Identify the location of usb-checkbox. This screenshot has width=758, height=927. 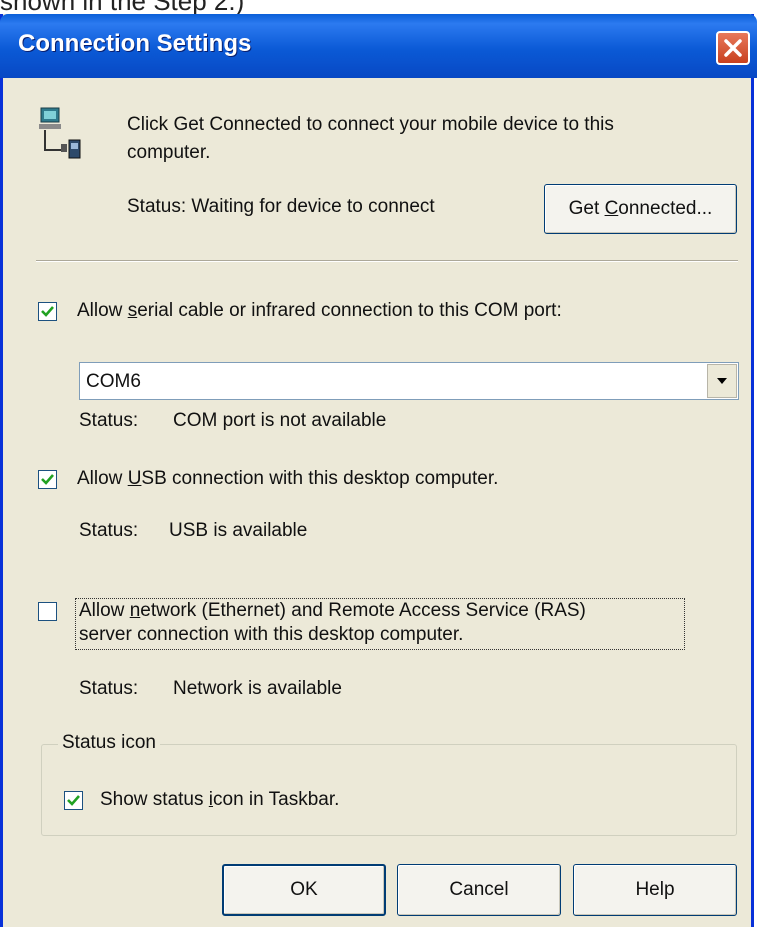
(47, 479).